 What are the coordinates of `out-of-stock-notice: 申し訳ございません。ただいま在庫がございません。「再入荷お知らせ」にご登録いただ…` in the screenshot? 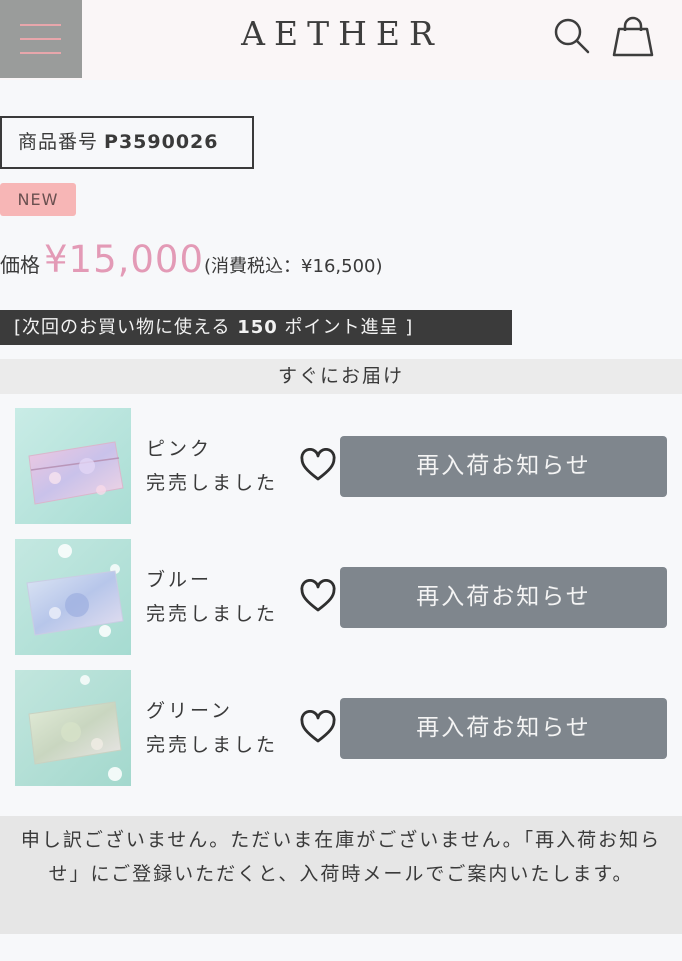 It's located at (341, 875).